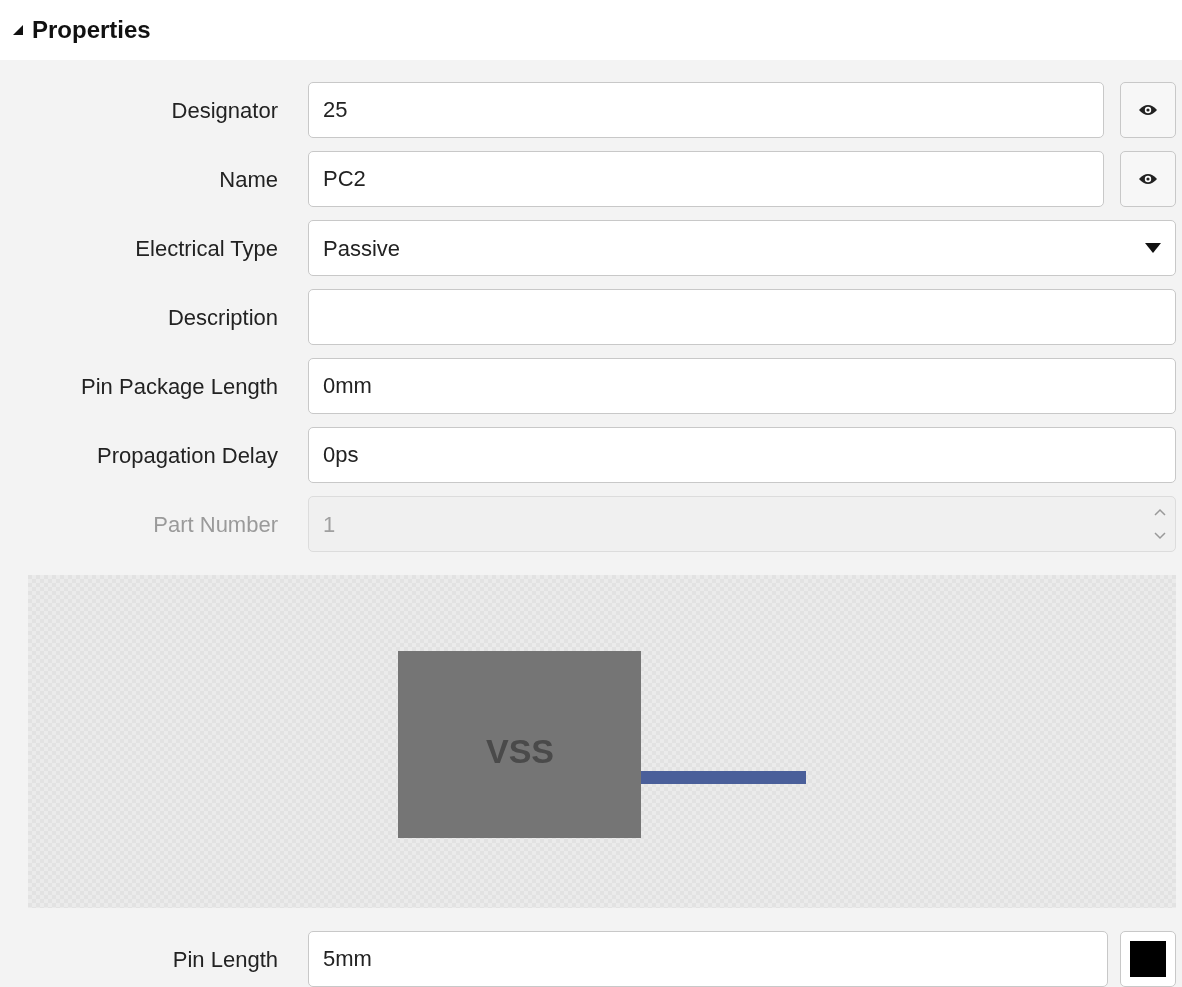  Describe the element at coordinates (708, 959) in the screenshot. I see `text-field: 5mm` at that location.